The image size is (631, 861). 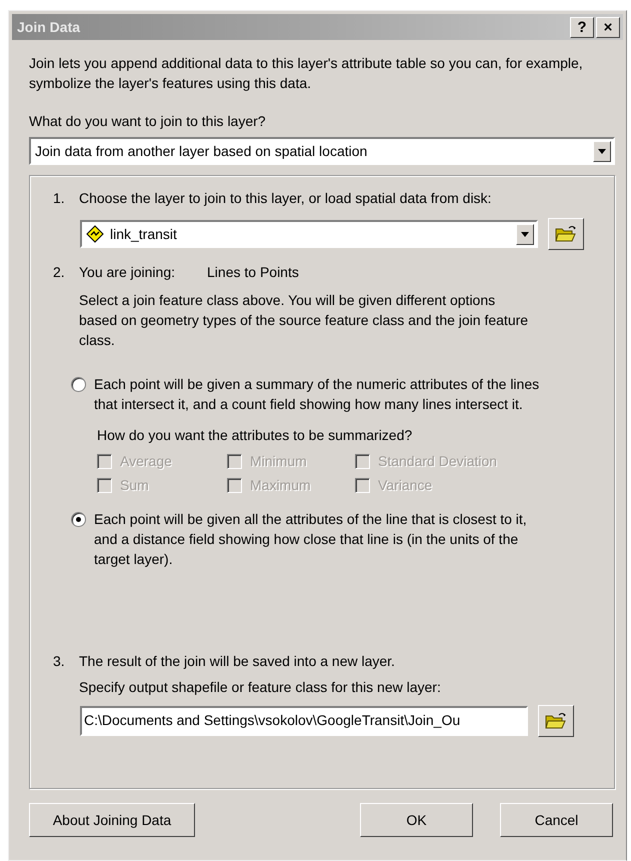 What do you see at coordinates (405, 485) in the screenshot?
I see `checkbox-label: Variance` at bounding box center [405, 485].